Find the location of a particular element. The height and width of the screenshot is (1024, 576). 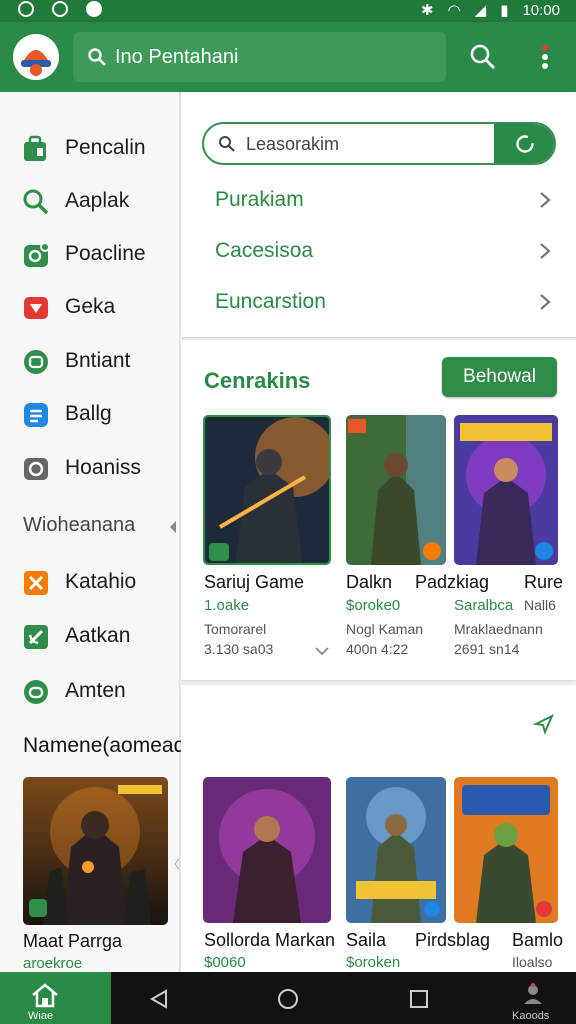

drawer-item-pencalin: Pencalin is located at coordinates (90, 148).